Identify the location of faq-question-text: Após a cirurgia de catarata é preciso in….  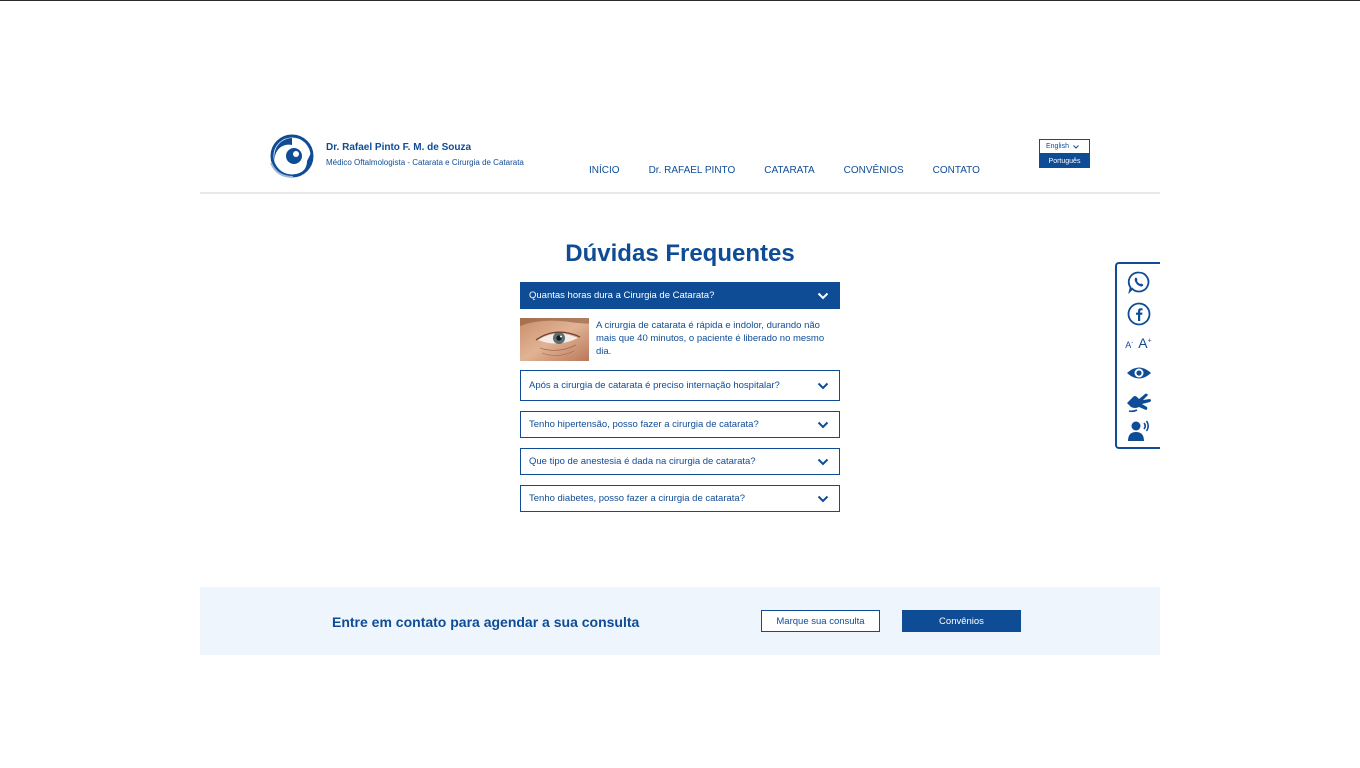
(654, 385).